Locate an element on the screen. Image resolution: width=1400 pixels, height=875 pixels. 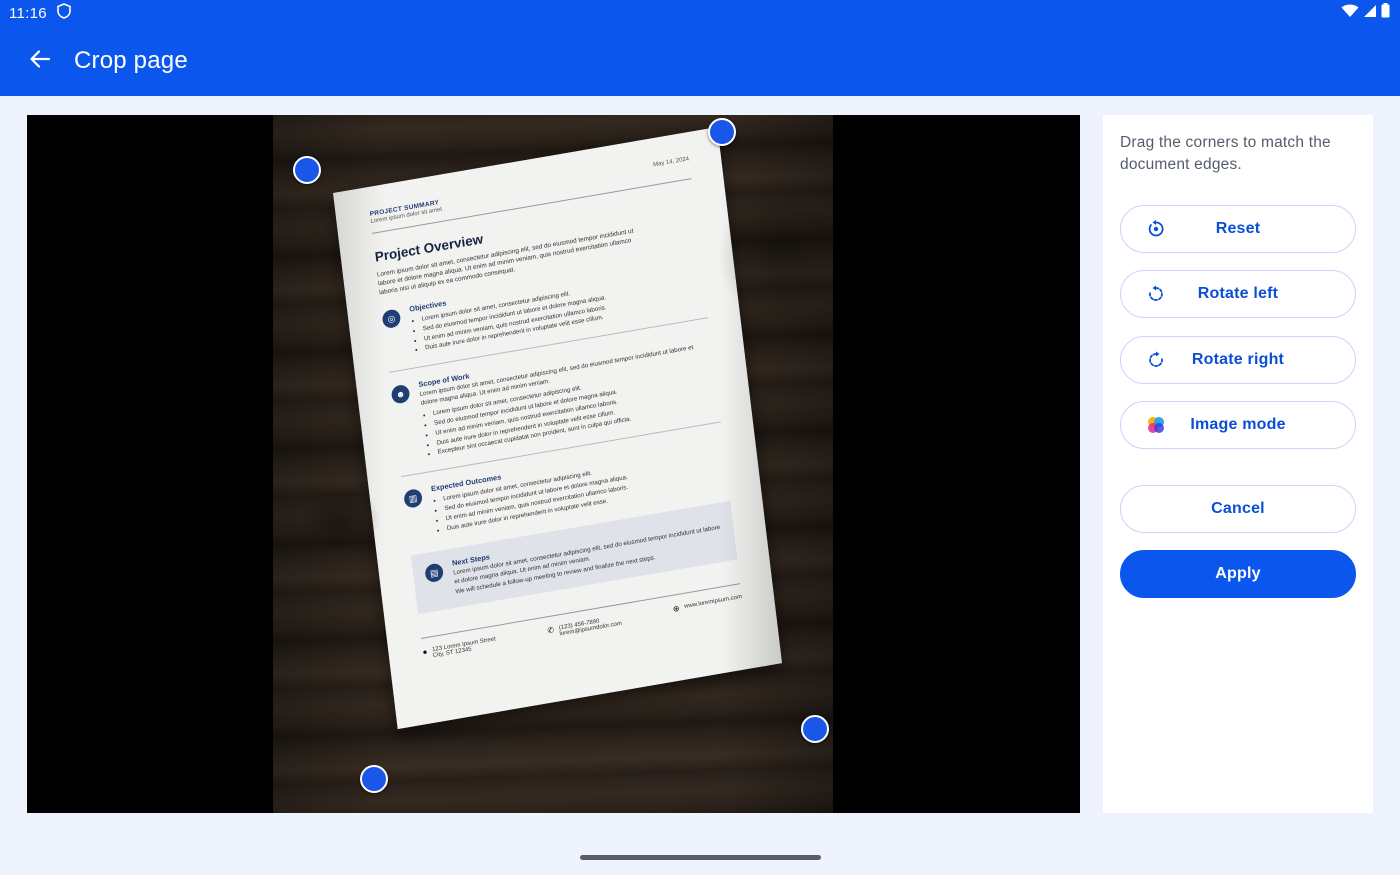
status-right is located at coordinates (1365, 13).